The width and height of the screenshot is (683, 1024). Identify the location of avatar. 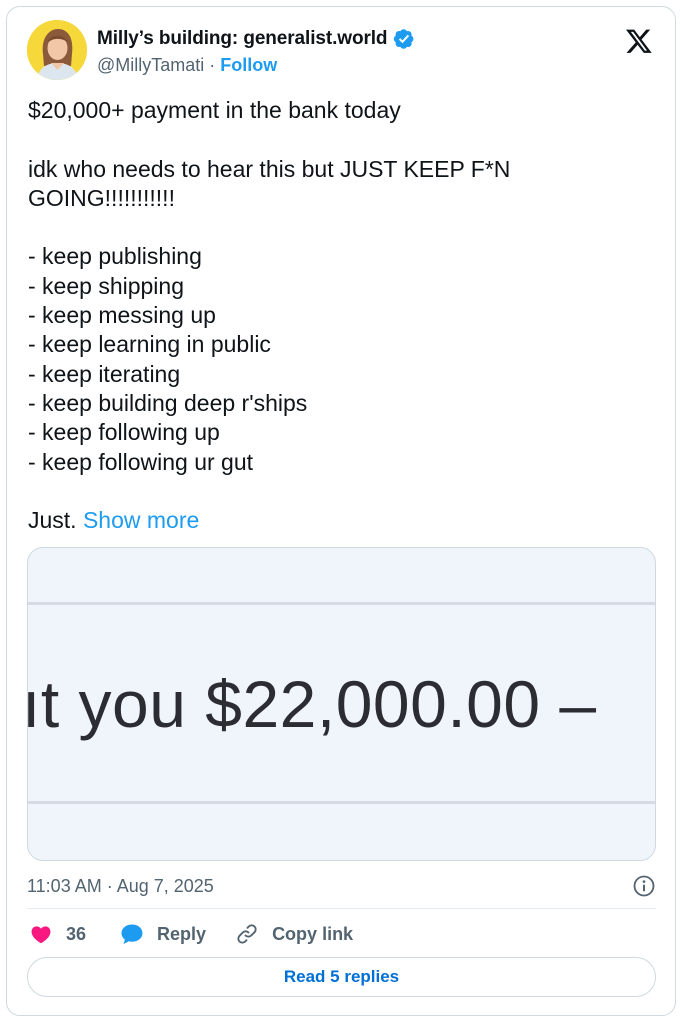
(57, 50).